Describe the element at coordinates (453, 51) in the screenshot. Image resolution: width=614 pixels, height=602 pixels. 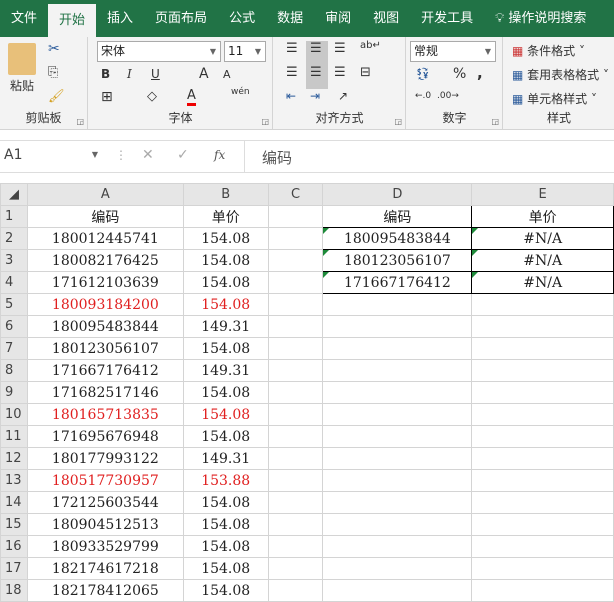
I see `number-format-select: 常规 ▼` at that location.